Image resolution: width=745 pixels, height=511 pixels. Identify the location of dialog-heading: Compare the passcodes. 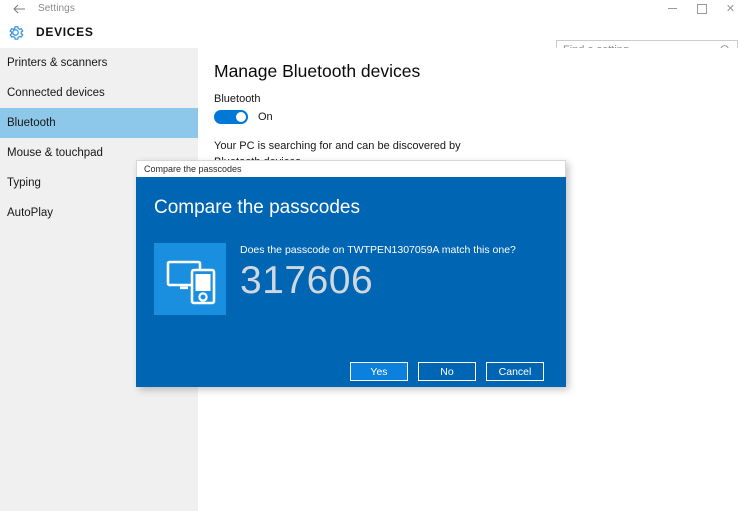
(257, 207).